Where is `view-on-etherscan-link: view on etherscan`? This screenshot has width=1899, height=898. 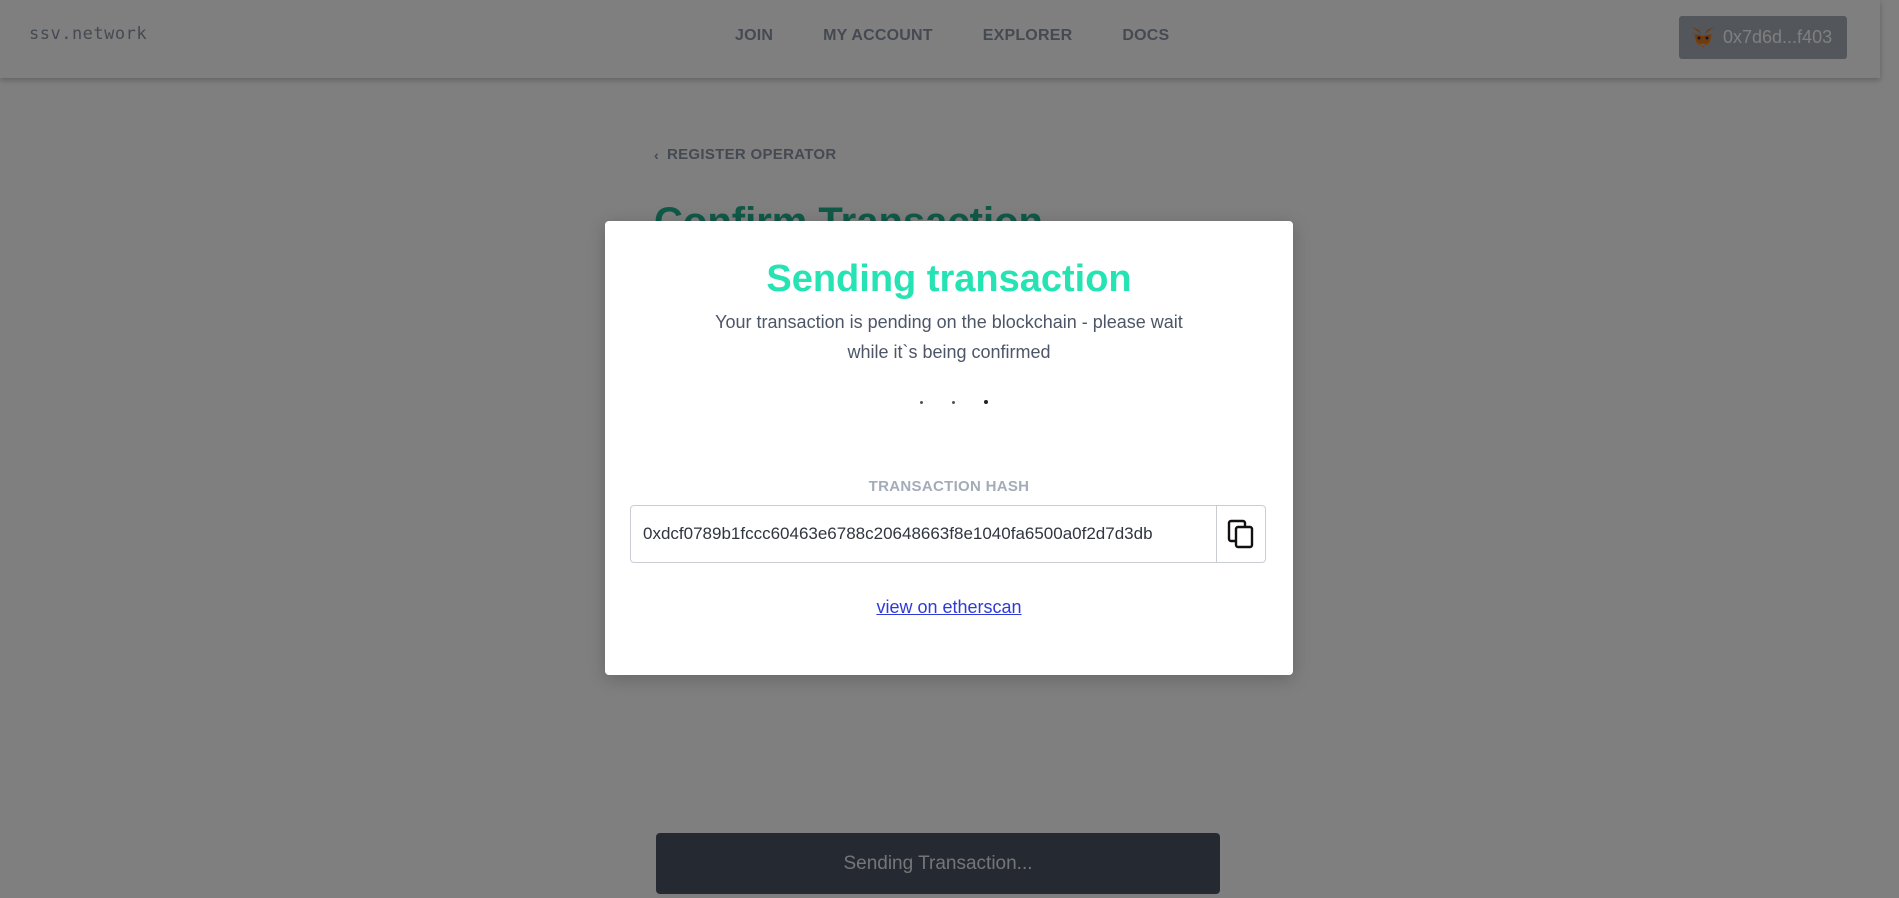
view-on-etherscan-link: view on etherscan is located at coordinates (948, 607).